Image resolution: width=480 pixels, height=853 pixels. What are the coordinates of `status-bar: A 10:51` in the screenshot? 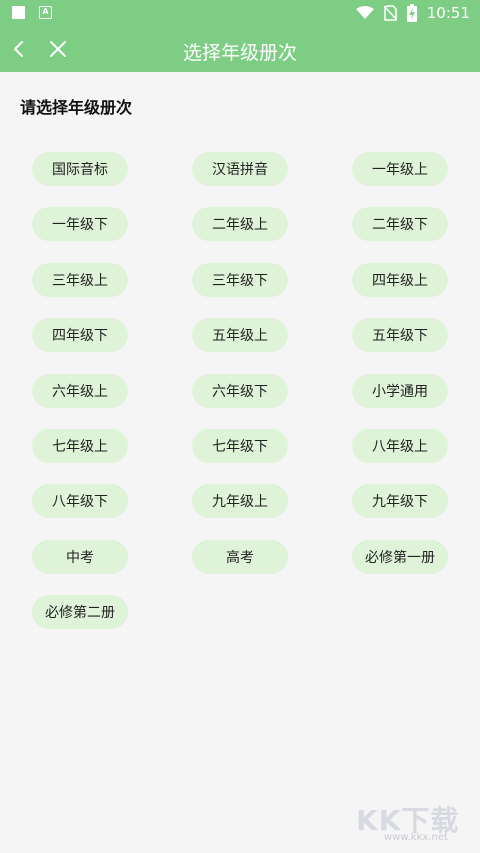 It's located at (240, 13).